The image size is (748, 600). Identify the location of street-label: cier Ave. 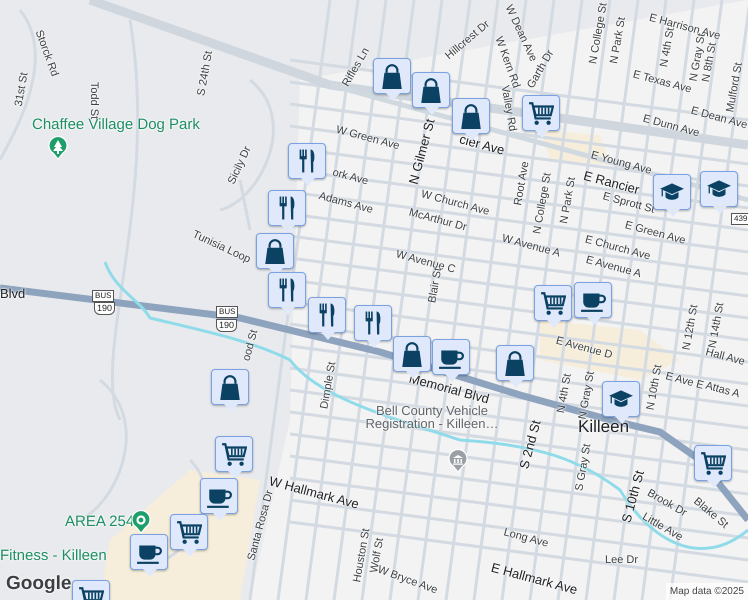
(482, 144).